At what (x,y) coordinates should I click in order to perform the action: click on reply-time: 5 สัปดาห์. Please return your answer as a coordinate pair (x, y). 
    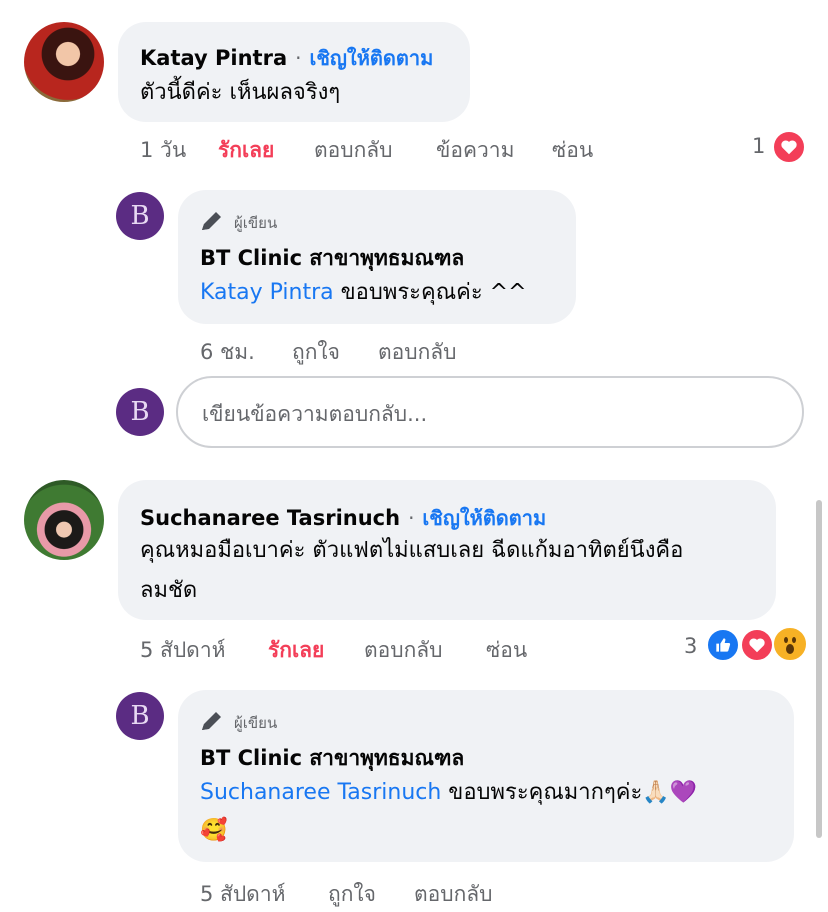
    Looking at the image, I should click on (242, 894).